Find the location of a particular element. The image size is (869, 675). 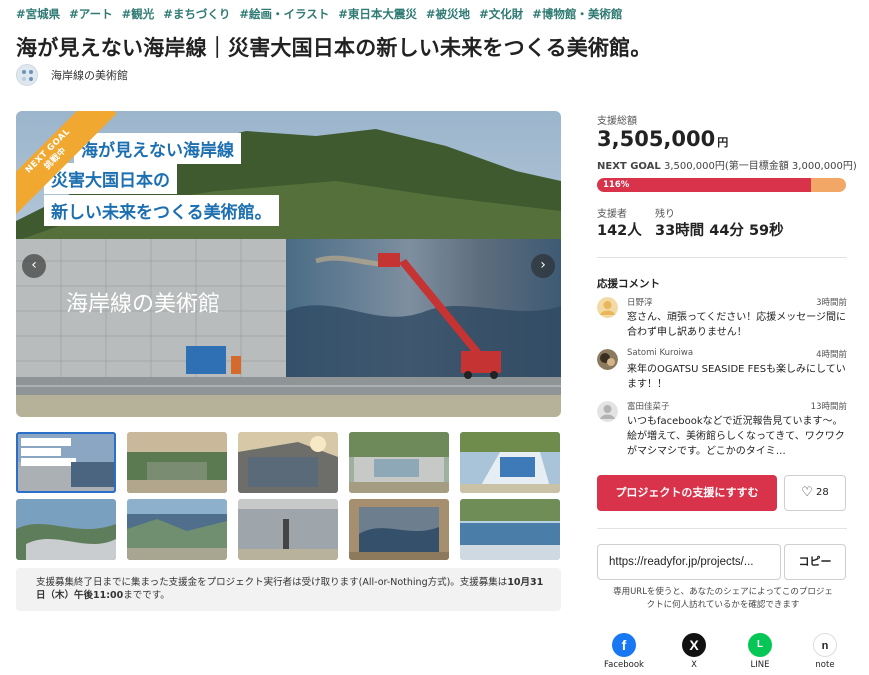

share-facebook: f Facebook is located at coordinates (624, 651).